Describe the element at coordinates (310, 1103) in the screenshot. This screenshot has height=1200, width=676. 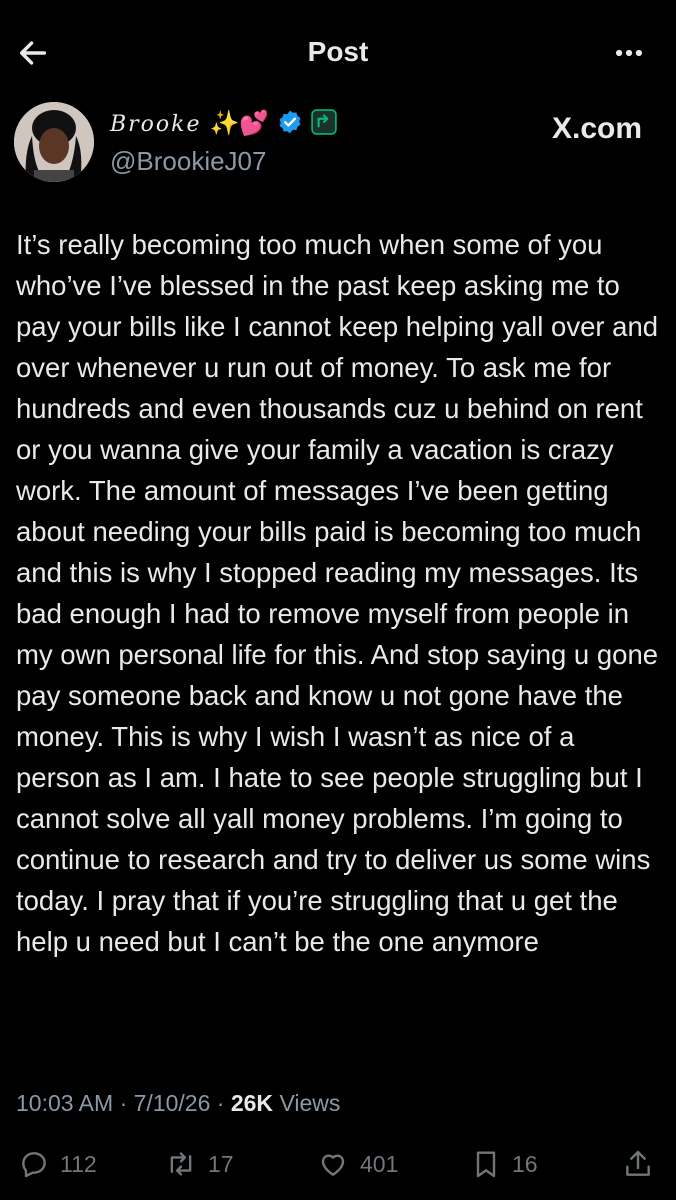
I see `views-label: Views` at that location.